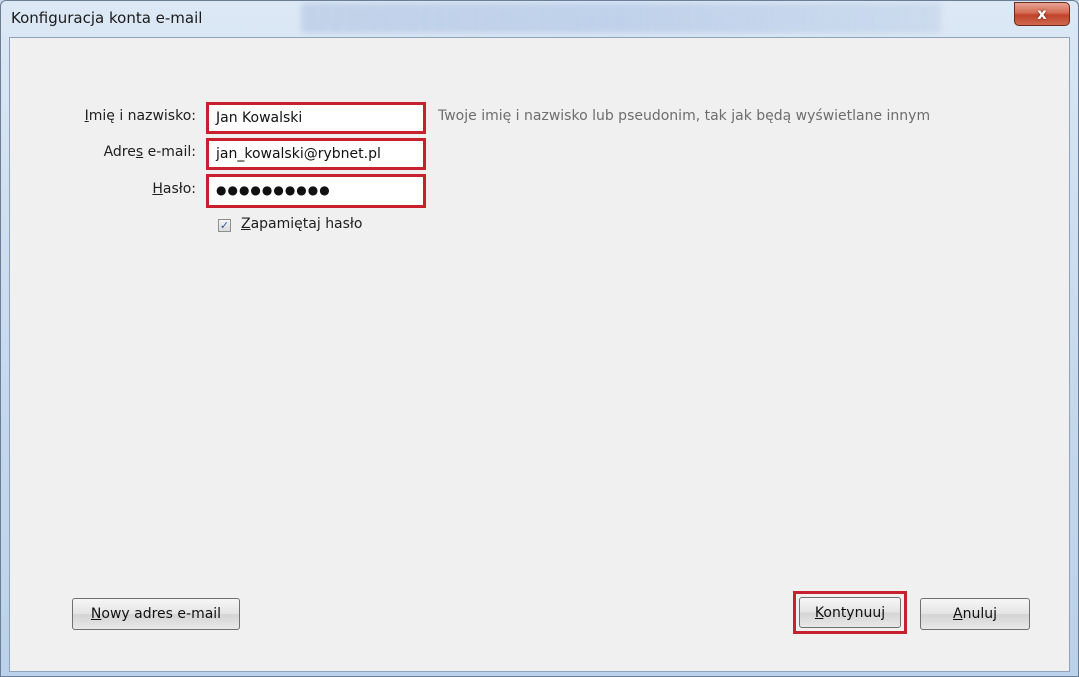 The image size is (1079, 677). I want to click on continue-button: Kontynuuj, so click(850, 612).